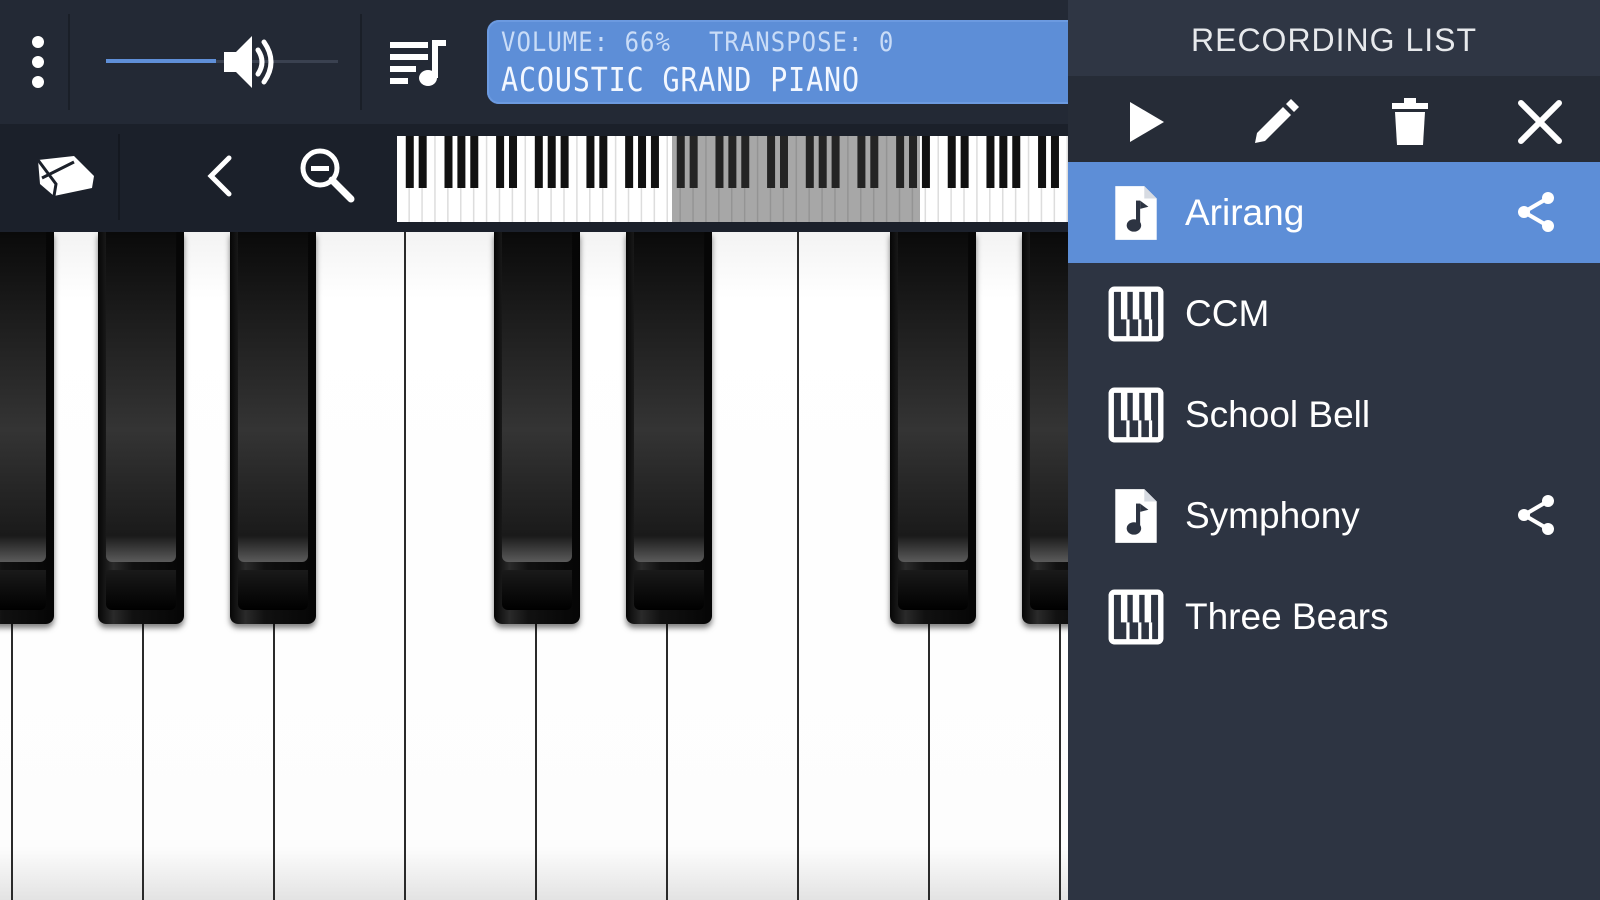 The image size is (1600, 900). I want to click on recording-item: Arirang, so click(1334, 212).